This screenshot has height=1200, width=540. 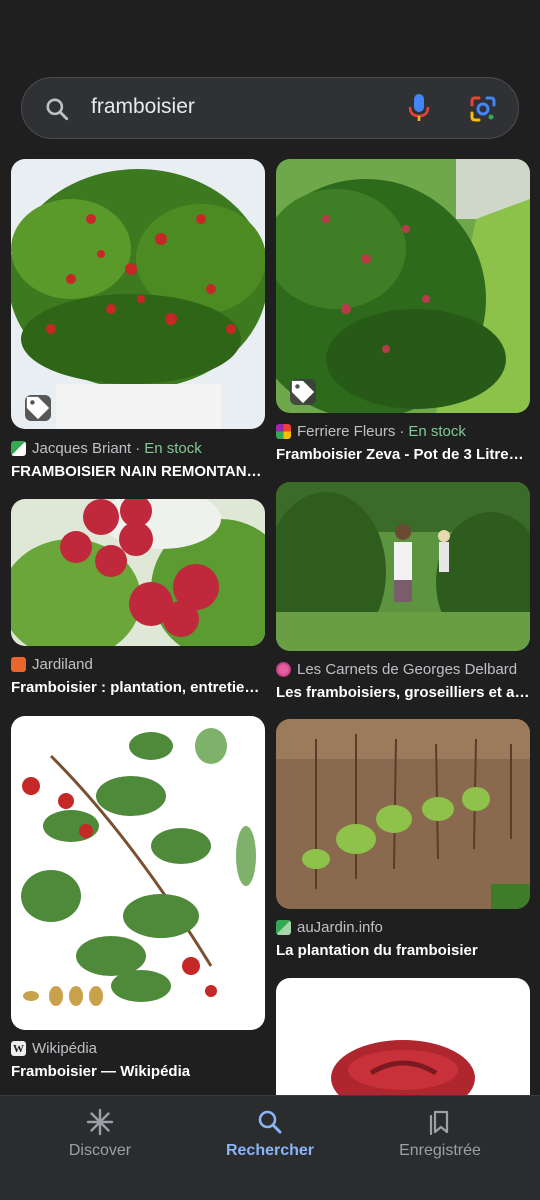 What do you see at coordinates (18, 448) in the screenshot?
I see `jacques-briant-favicon` at bounding box center [18, 448].